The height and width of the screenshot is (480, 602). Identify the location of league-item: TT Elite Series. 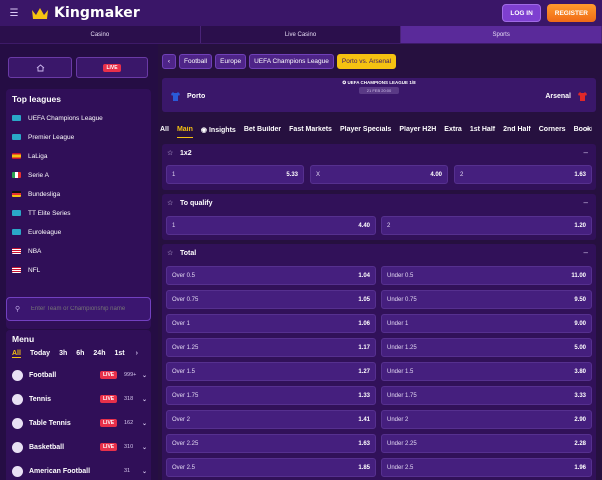
(41, 213).